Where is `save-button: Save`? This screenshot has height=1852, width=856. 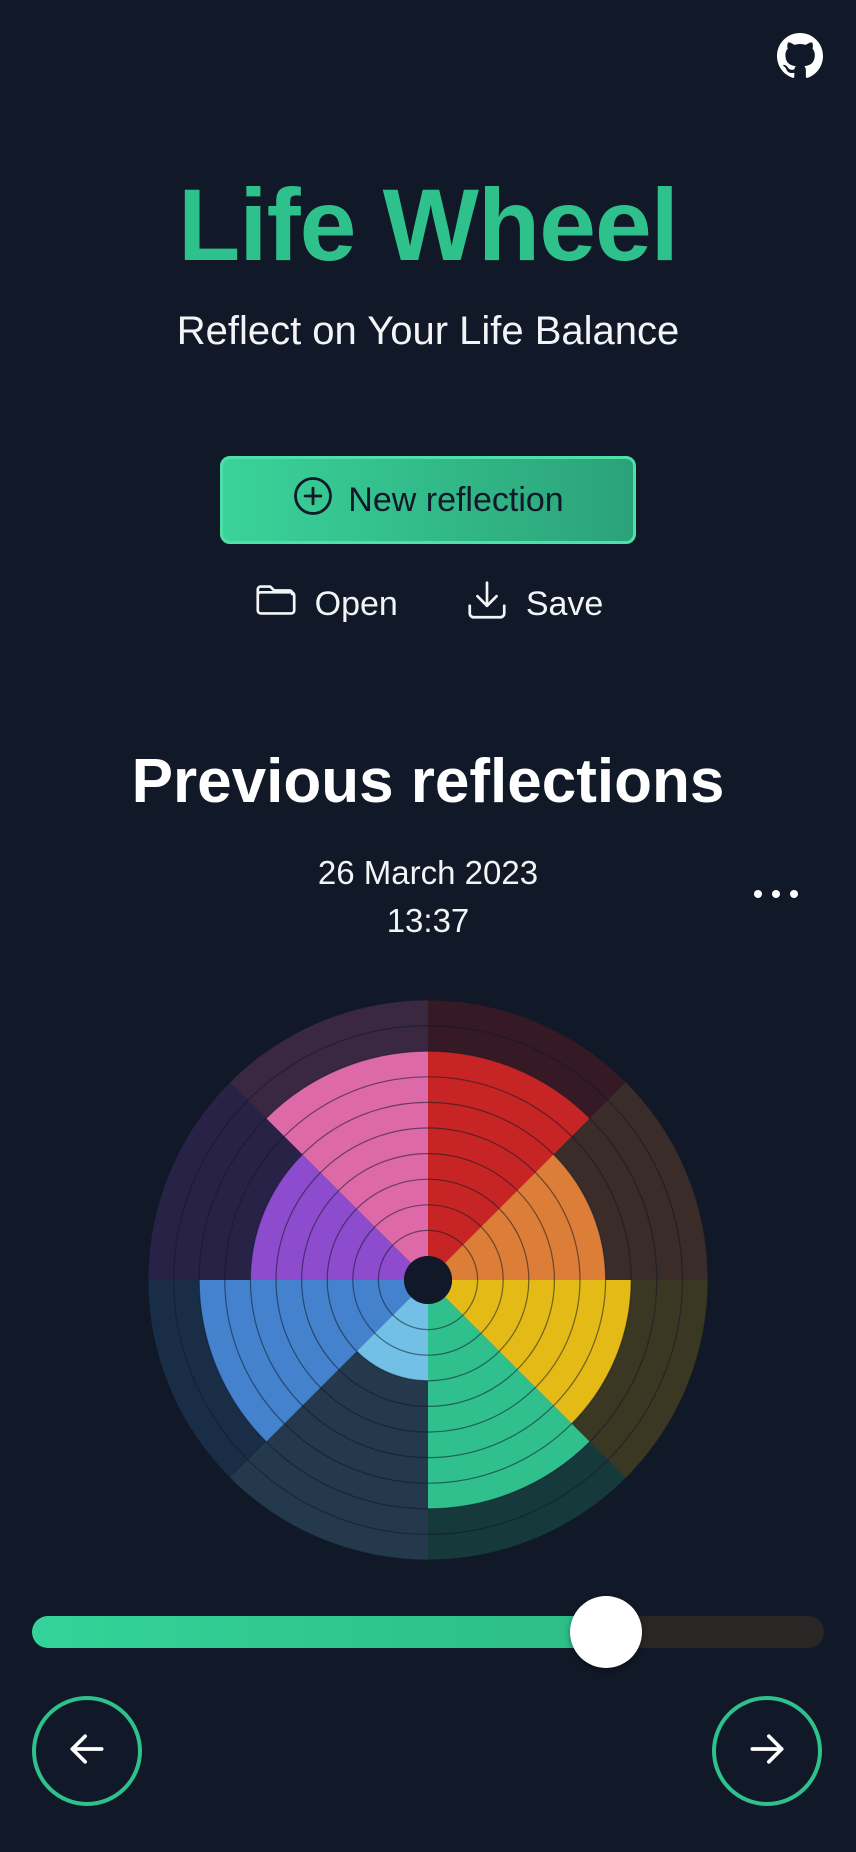 save-button: Save is located at coordinates (534, 604).